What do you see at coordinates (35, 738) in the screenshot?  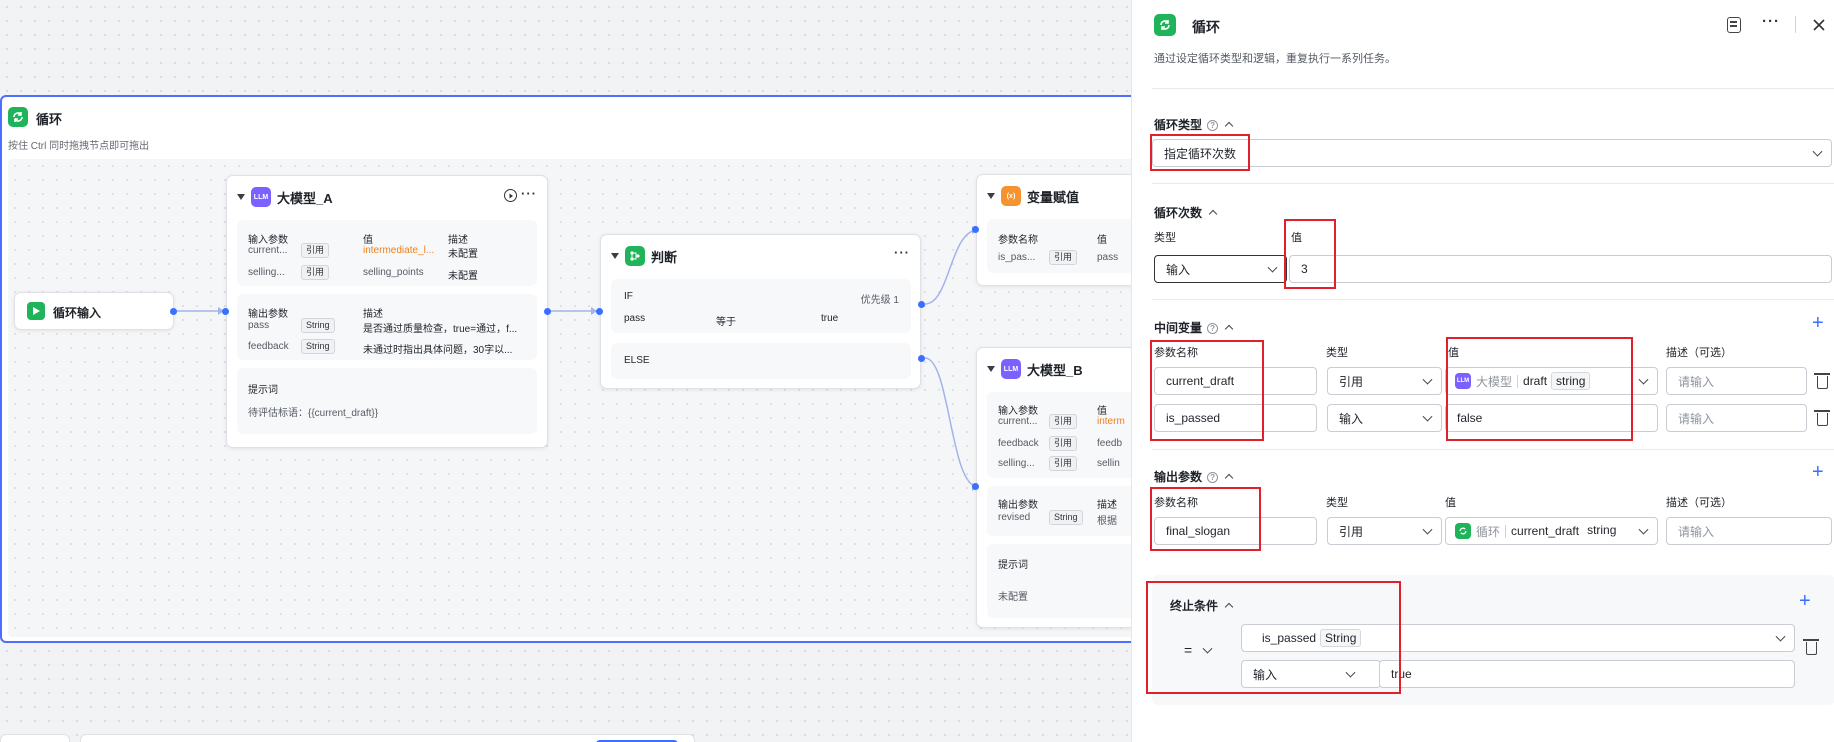 I see `bottom-toolbar-left` at bounding box center [35, 738].